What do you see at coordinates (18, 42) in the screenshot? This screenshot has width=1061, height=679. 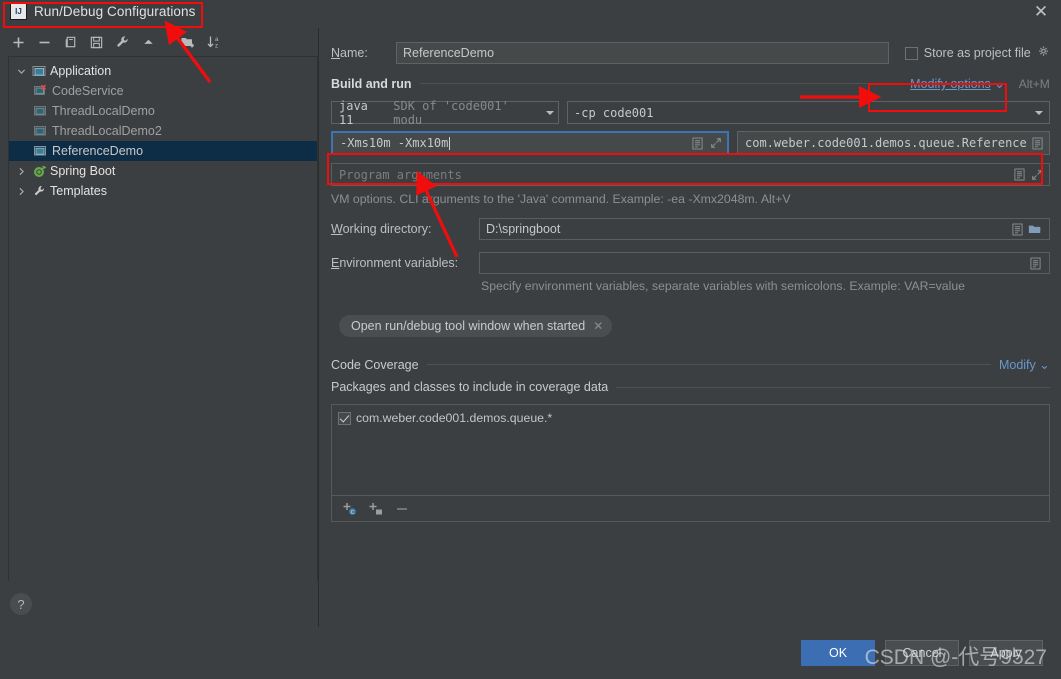 I see `add-configuration-button` at bounding box center [18, 42].